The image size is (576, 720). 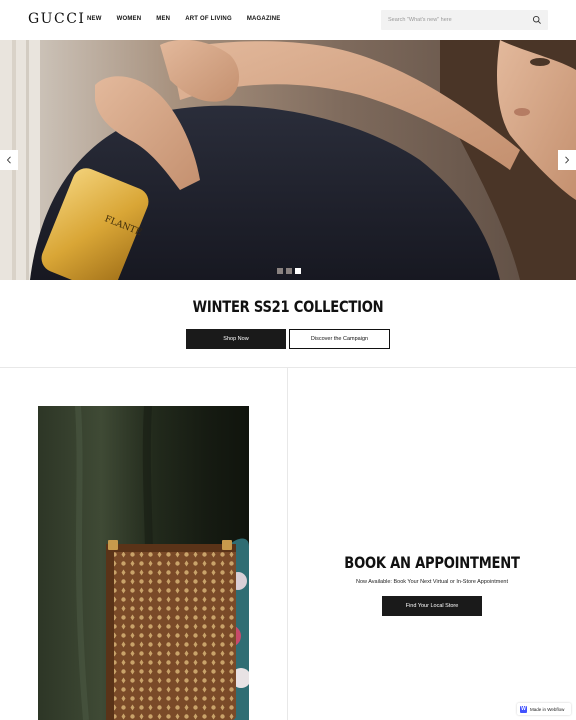 I want to click on nav-item-women: WOMEN, so click(x=129, y=19).